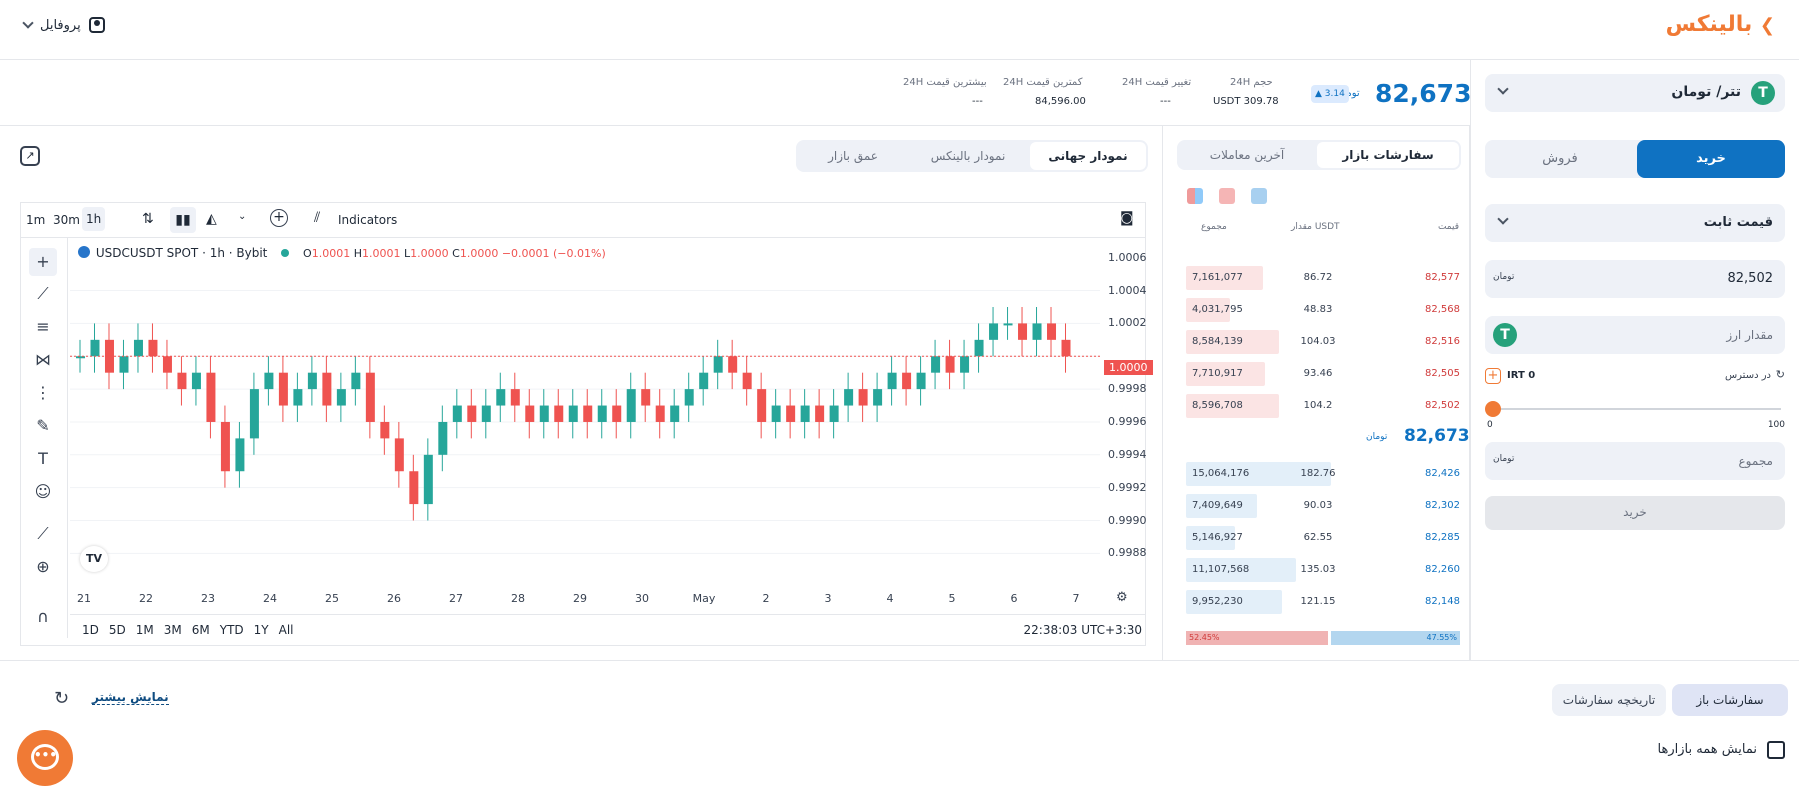 This screenshot has height=800, width=1799. I want to click on view-both-icon, so click(1195, 196).